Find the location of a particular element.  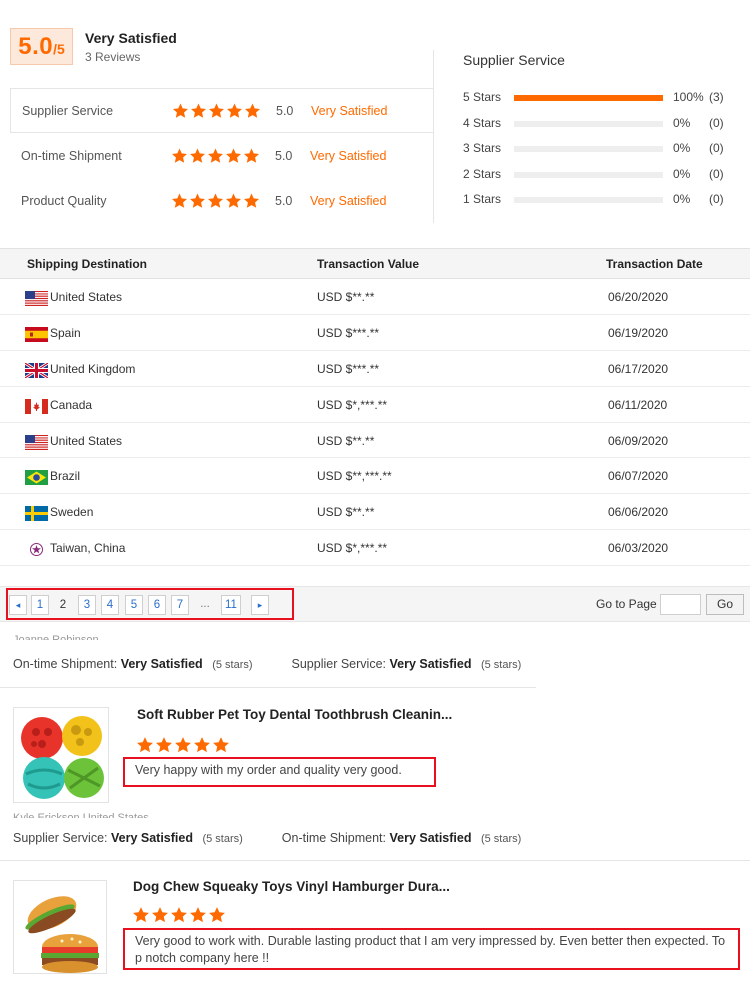

rating-row-label: Product Quality is located at coordinates (64, 201).